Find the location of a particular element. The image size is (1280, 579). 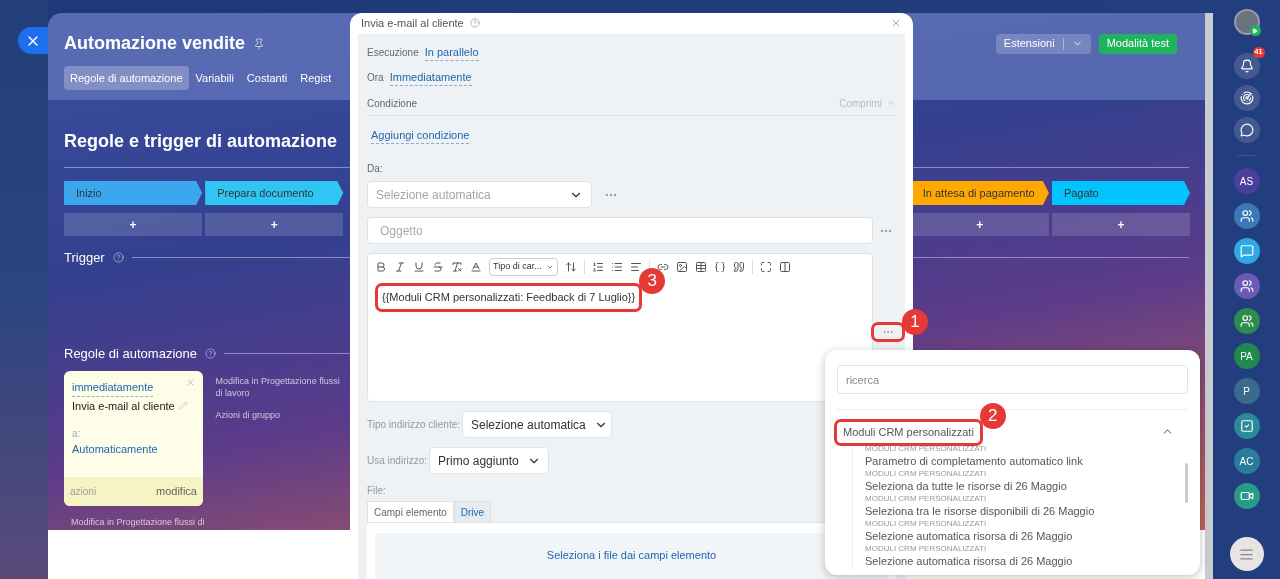

contact-avatar: PA is located at coordinates (1246, 356).